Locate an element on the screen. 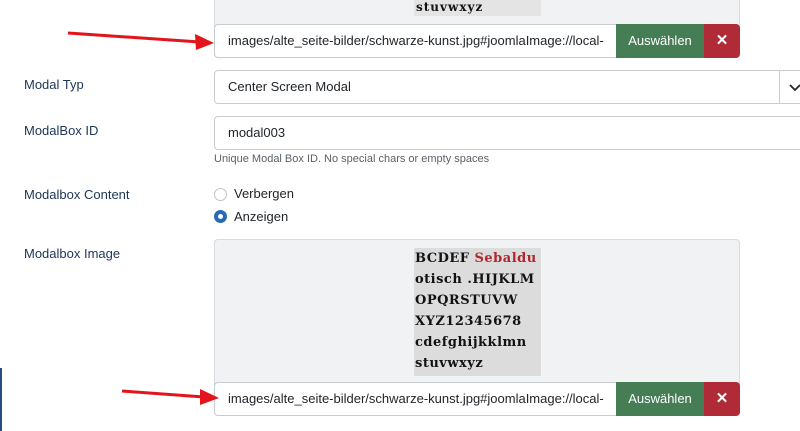 The height and width of the screenshot is (431, 800). select-image-button-top: Auswählen is located at coordinates (660, 41).